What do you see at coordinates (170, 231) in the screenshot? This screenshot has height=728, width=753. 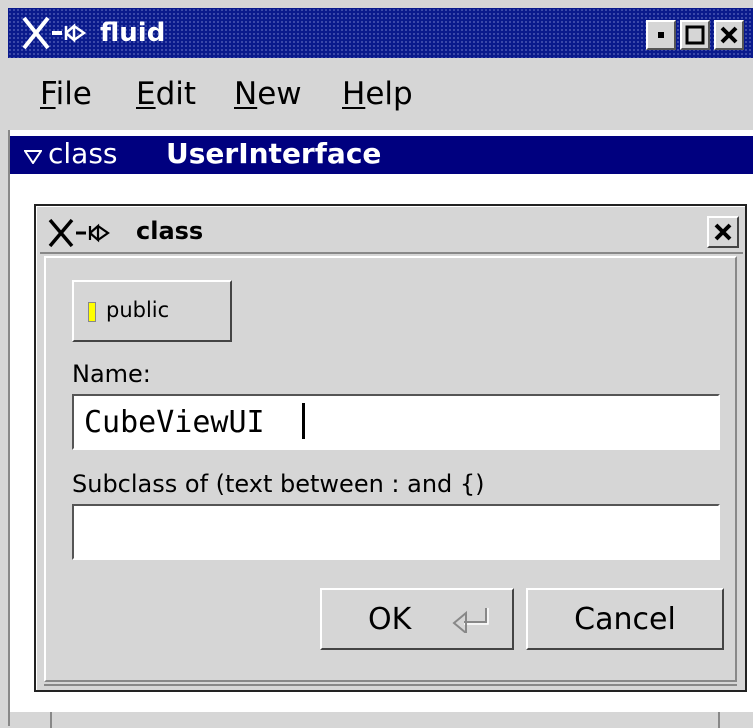 I see `dialog-title: class` at bounding box center [170, 231].